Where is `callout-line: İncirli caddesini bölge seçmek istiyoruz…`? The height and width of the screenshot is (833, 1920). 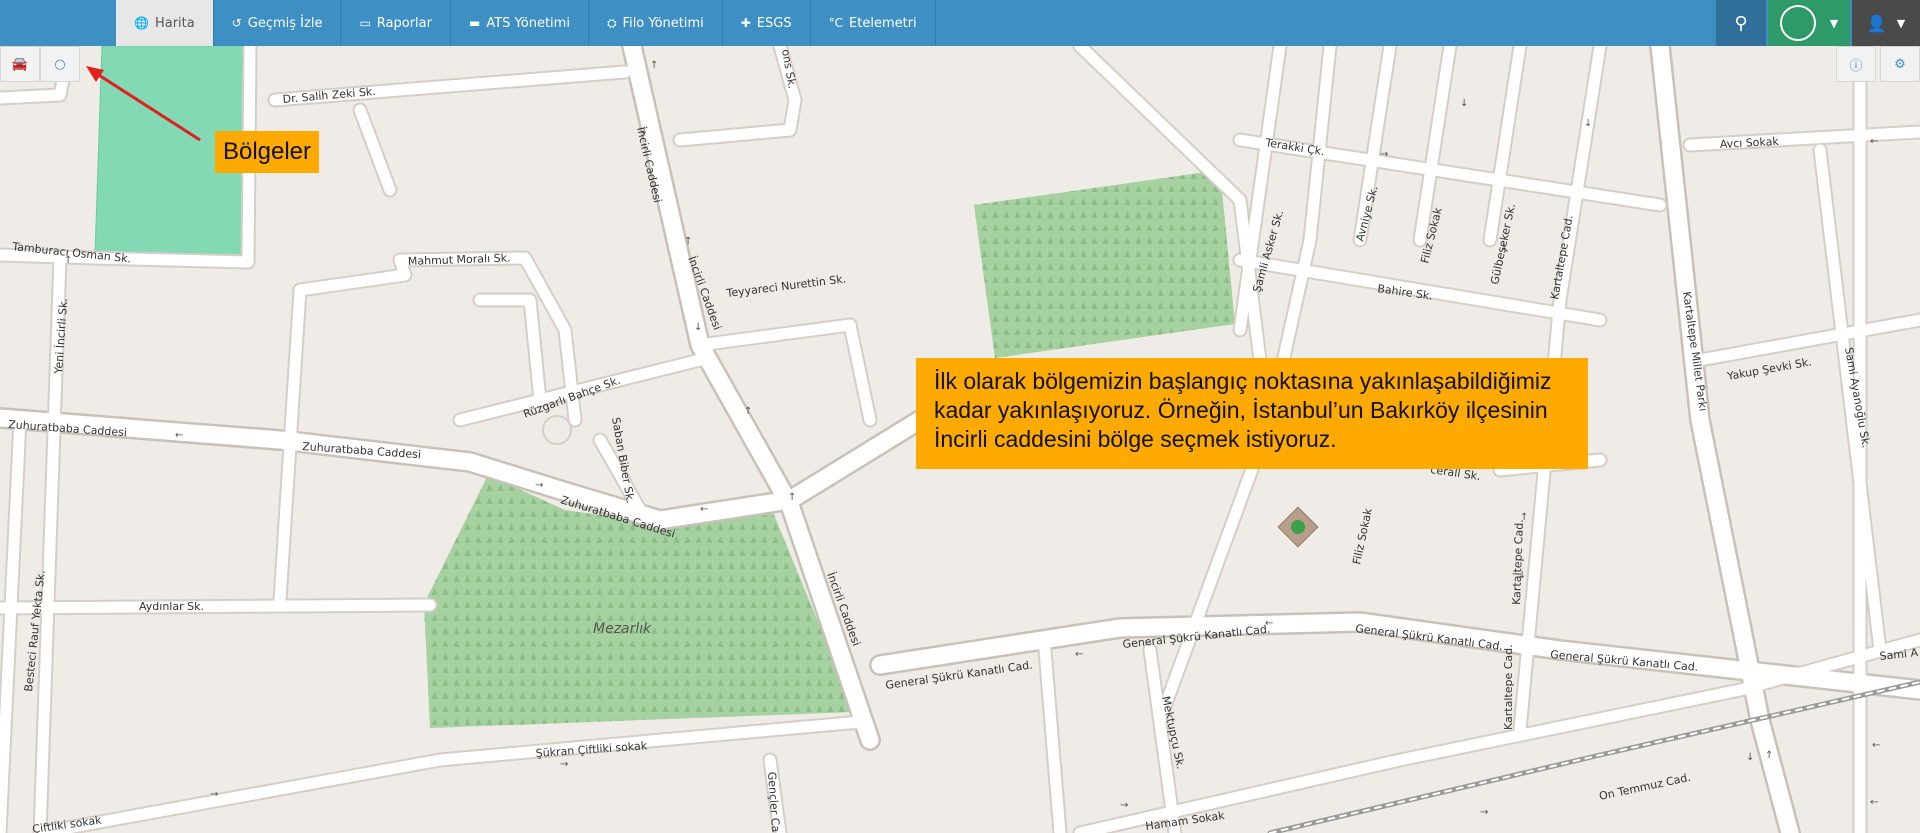
callout-line: İncirli caddesini bölge seçmek istiyoruz… is located at coordinates (1135, 439).